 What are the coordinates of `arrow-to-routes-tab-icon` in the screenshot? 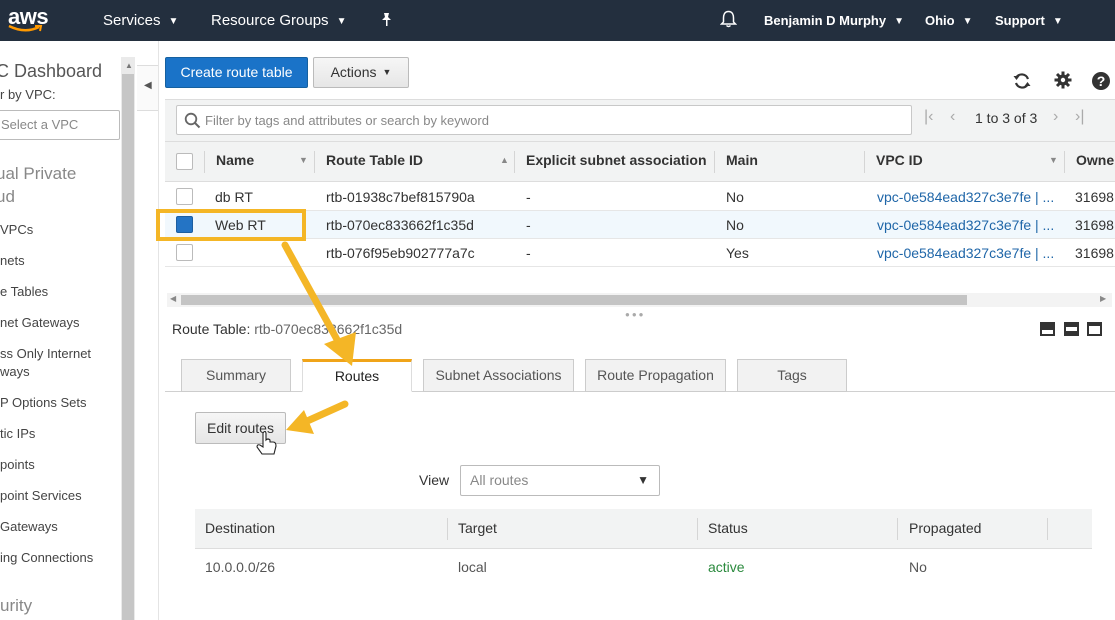 It's located at (318, 303).